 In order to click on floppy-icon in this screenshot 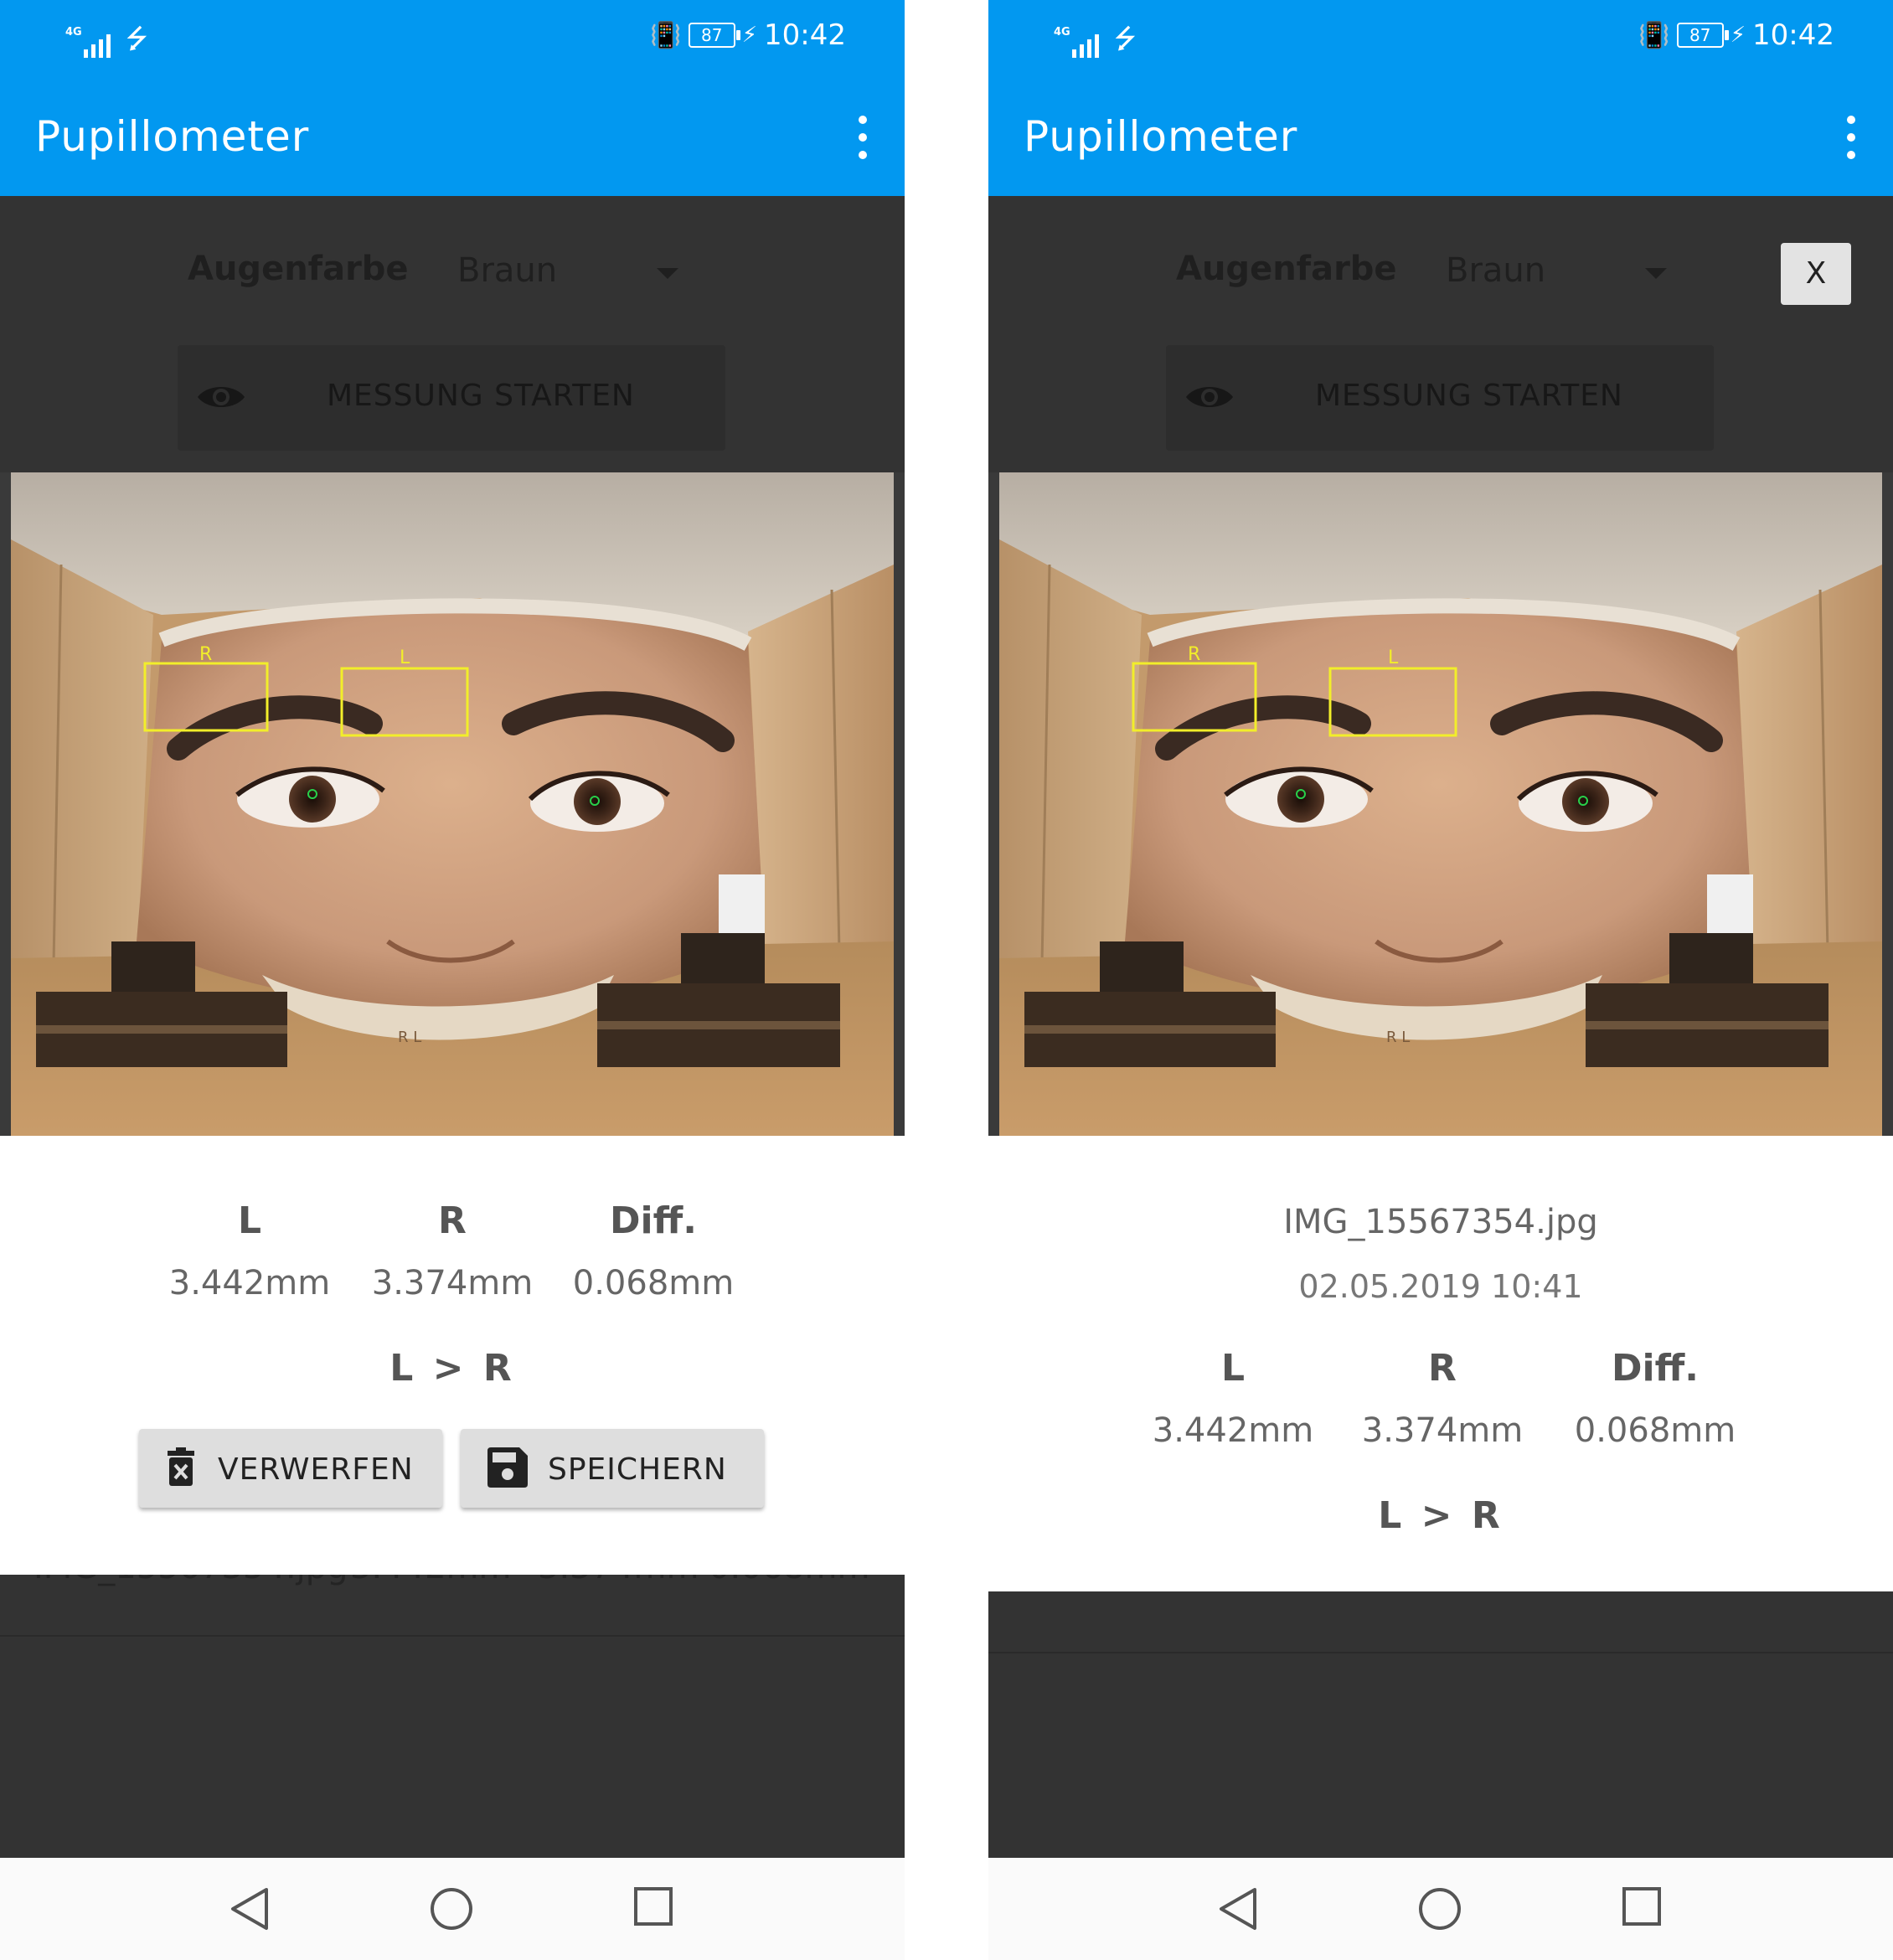, I will do `click(507, 1468)`.